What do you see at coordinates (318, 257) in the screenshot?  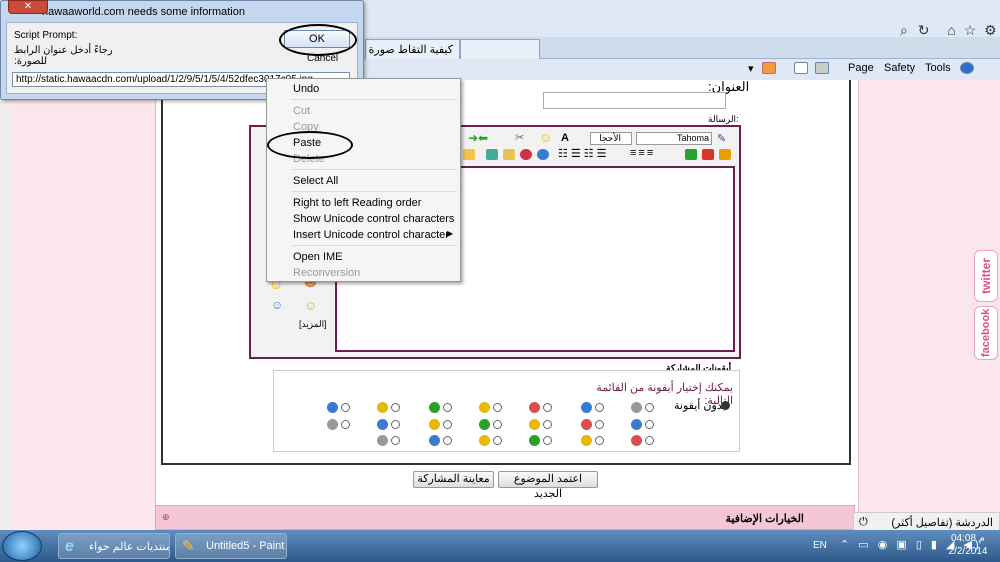 I see `menu-item-open-ime: Open IME` at bounding box center [318, 257].